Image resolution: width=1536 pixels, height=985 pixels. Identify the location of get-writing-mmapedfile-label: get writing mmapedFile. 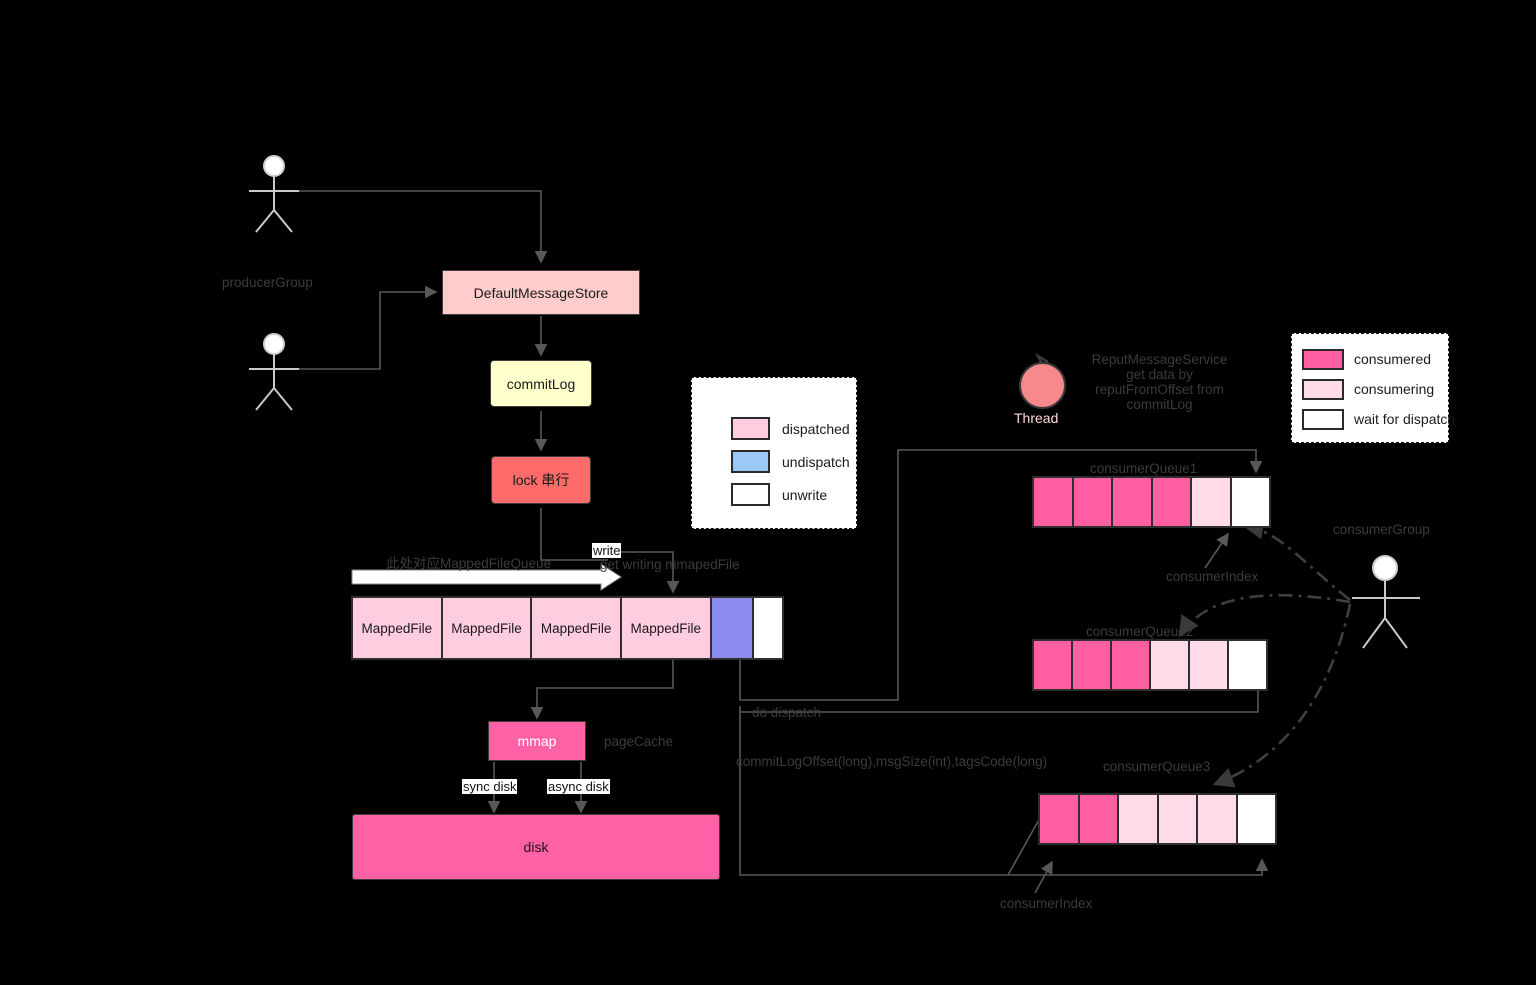
(670, 564).